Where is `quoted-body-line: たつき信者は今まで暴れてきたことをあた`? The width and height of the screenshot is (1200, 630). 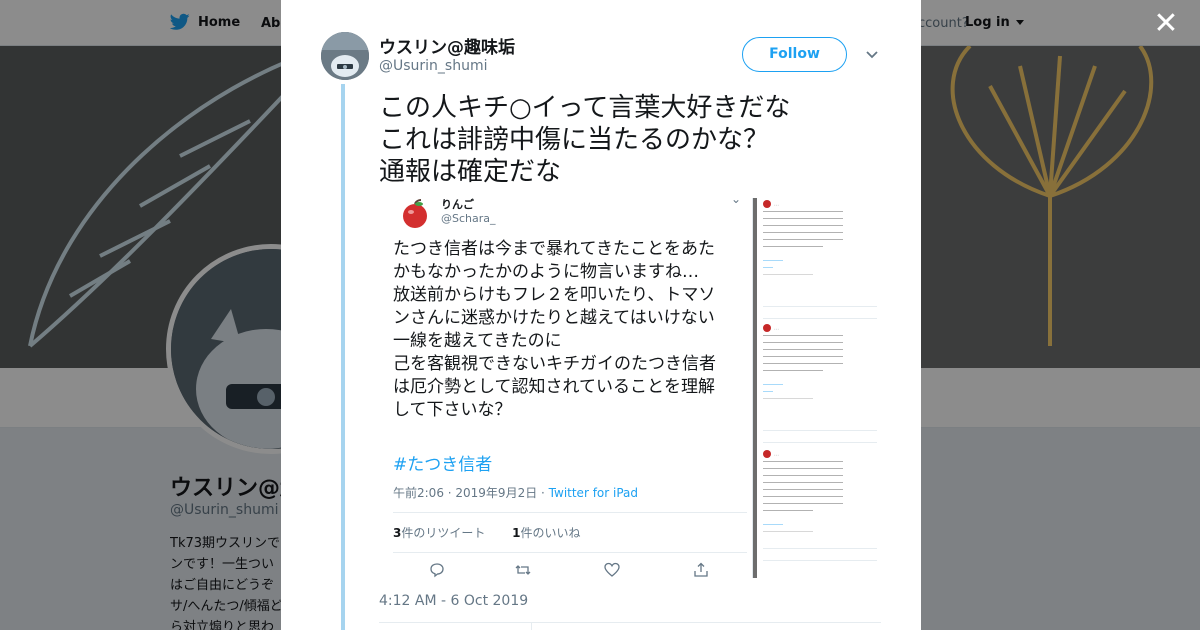 quoted-body-line: たつき信者は今まで暴れてきたことをあた is located at coordinates (554, 249).